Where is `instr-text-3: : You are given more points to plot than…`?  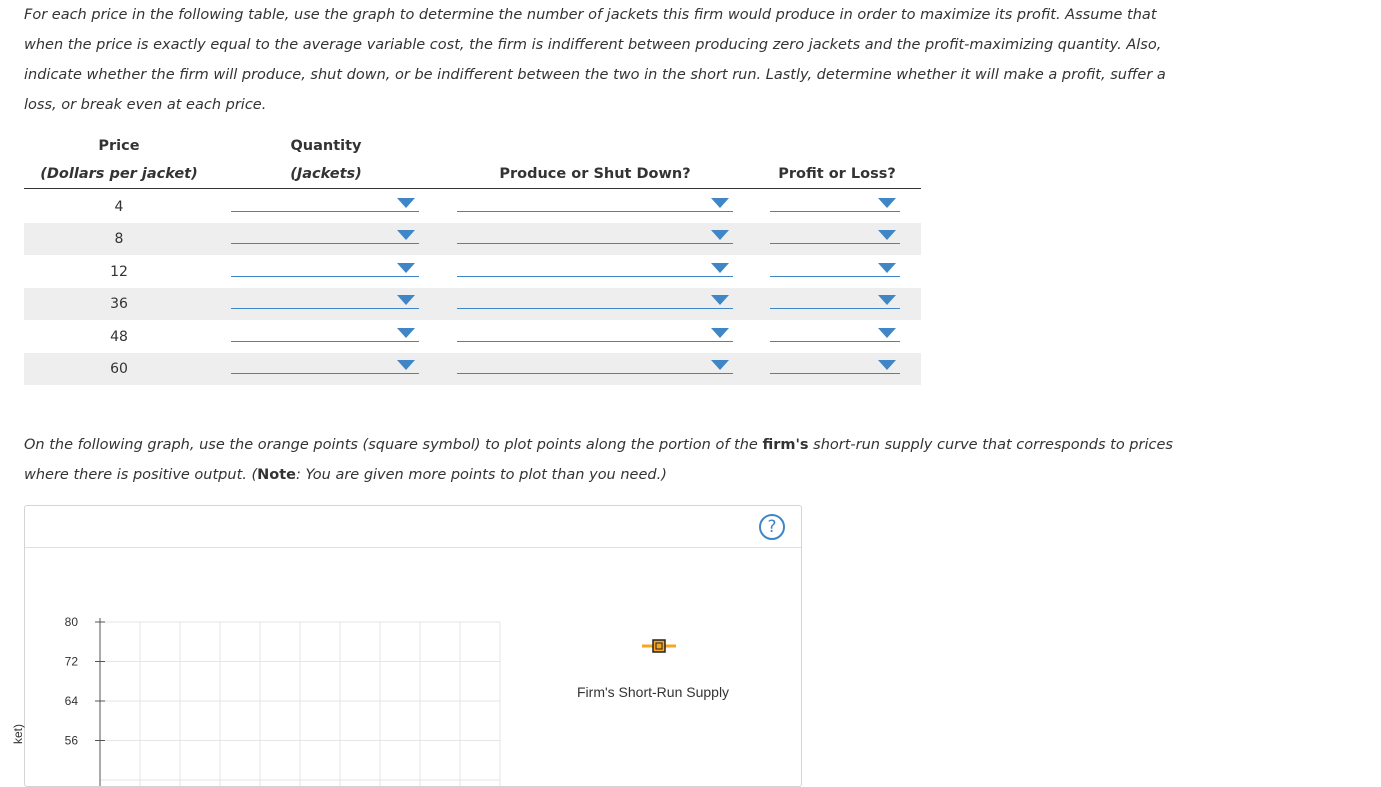
instr-text-3: : You are given more points to plot than… is located at coordinates (481, 475).